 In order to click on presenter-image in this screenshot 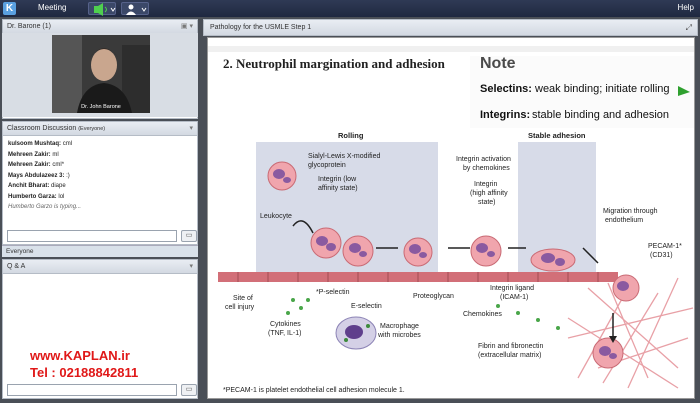, I will do `click(101, 74)`.